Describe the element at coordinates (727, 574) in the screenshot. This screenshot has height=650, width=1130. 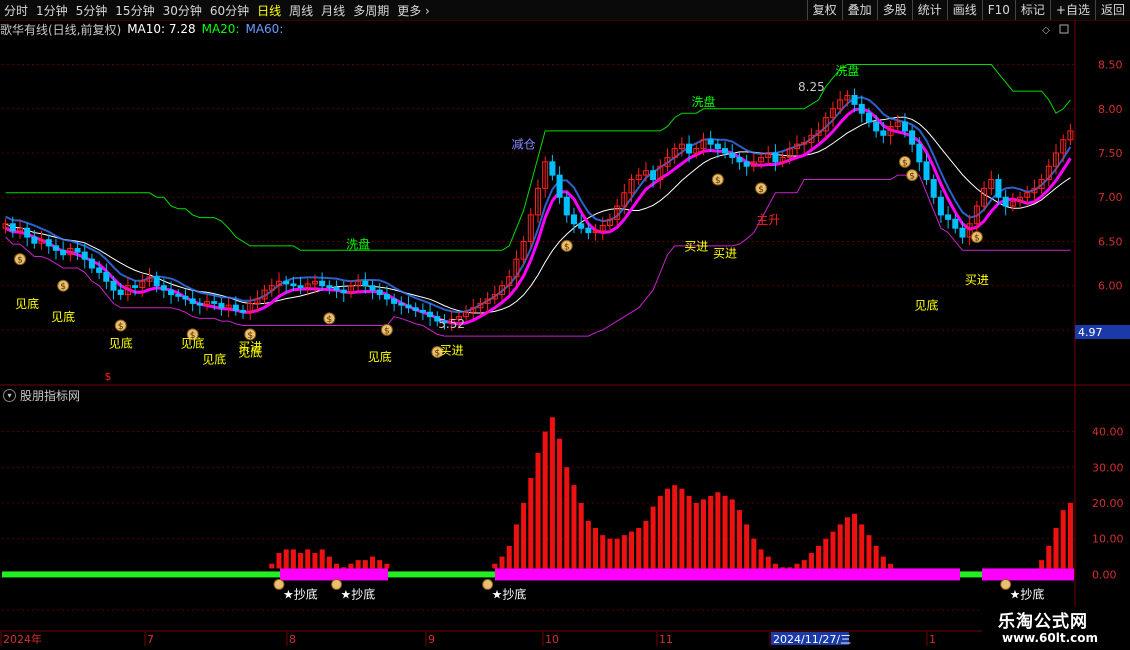
I see `baseline-magenta` at that location.